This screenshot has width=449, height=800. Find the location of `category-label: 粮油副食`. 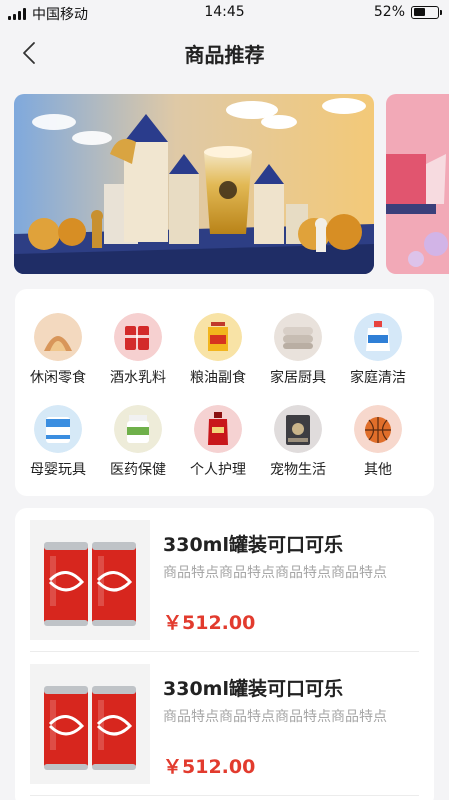

category-label: 粮油副食 is located at coordinates (218, 378).